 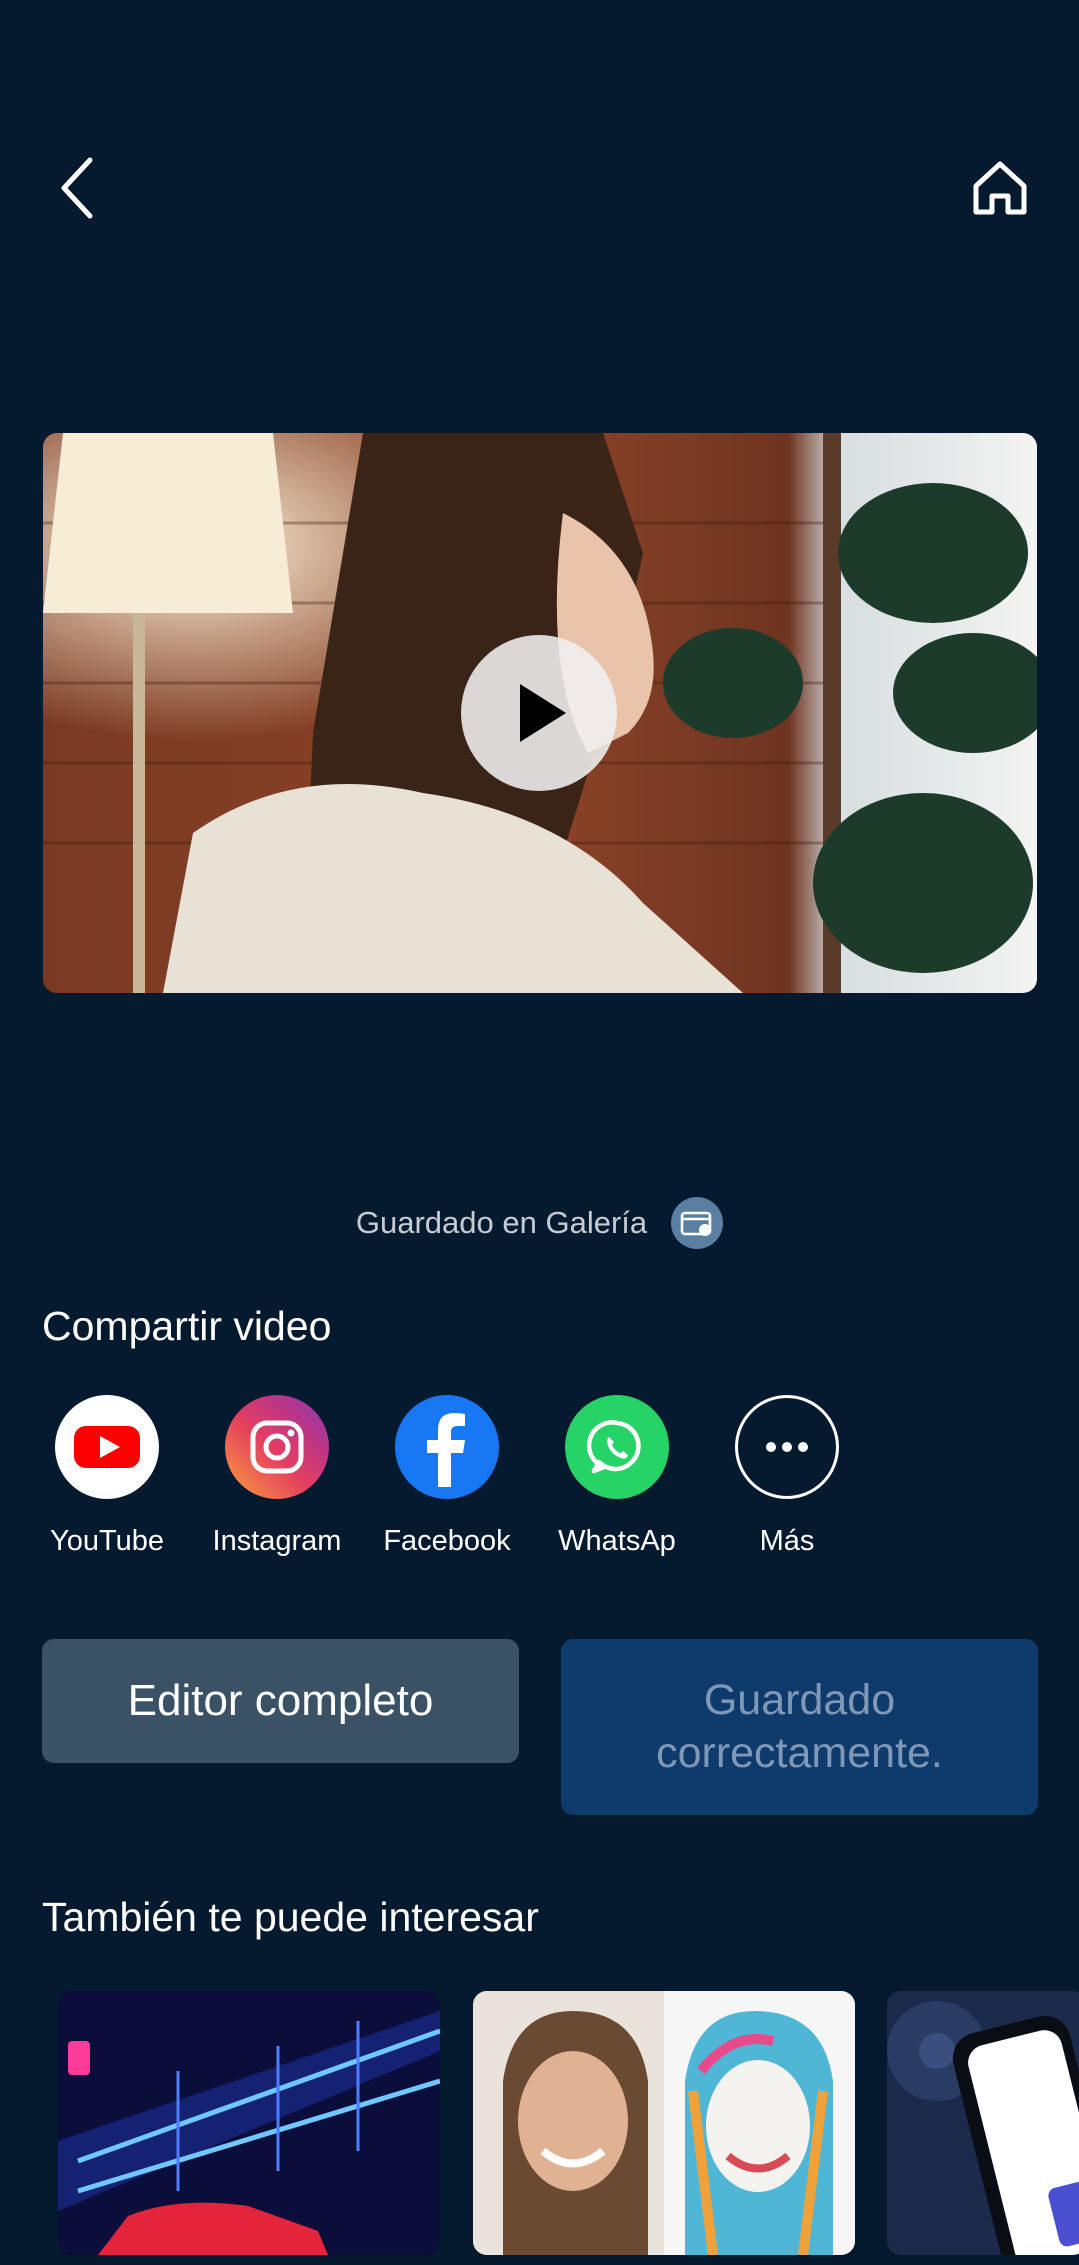 What do you see at coordinates (617, 1541) in the screenshot?
I see `share-label: WhatsAp` at bounding box center [617, 1541].